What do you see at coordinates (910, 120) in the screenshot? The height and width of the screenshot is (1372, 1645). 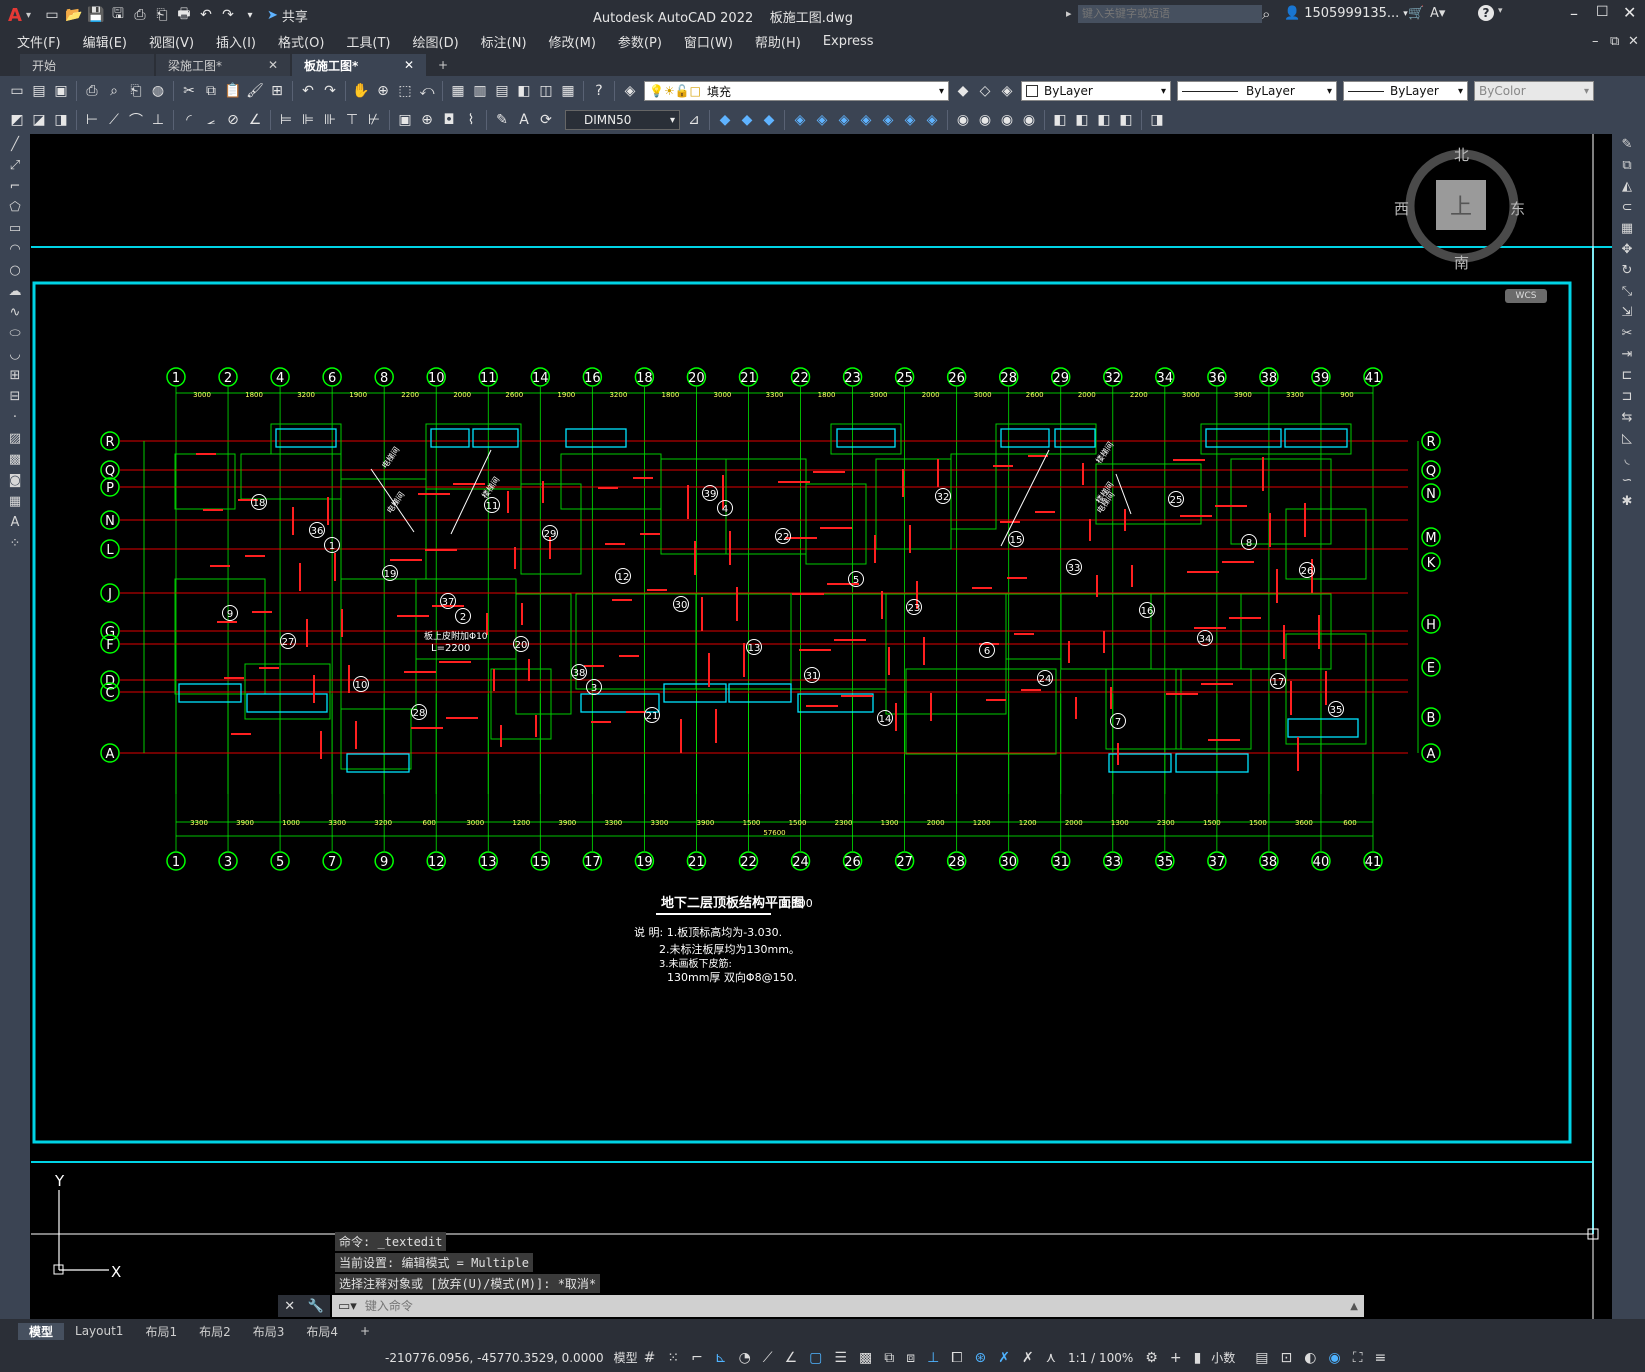 I see `modify-icon-9: ◈` at bounding box center [910, 120].